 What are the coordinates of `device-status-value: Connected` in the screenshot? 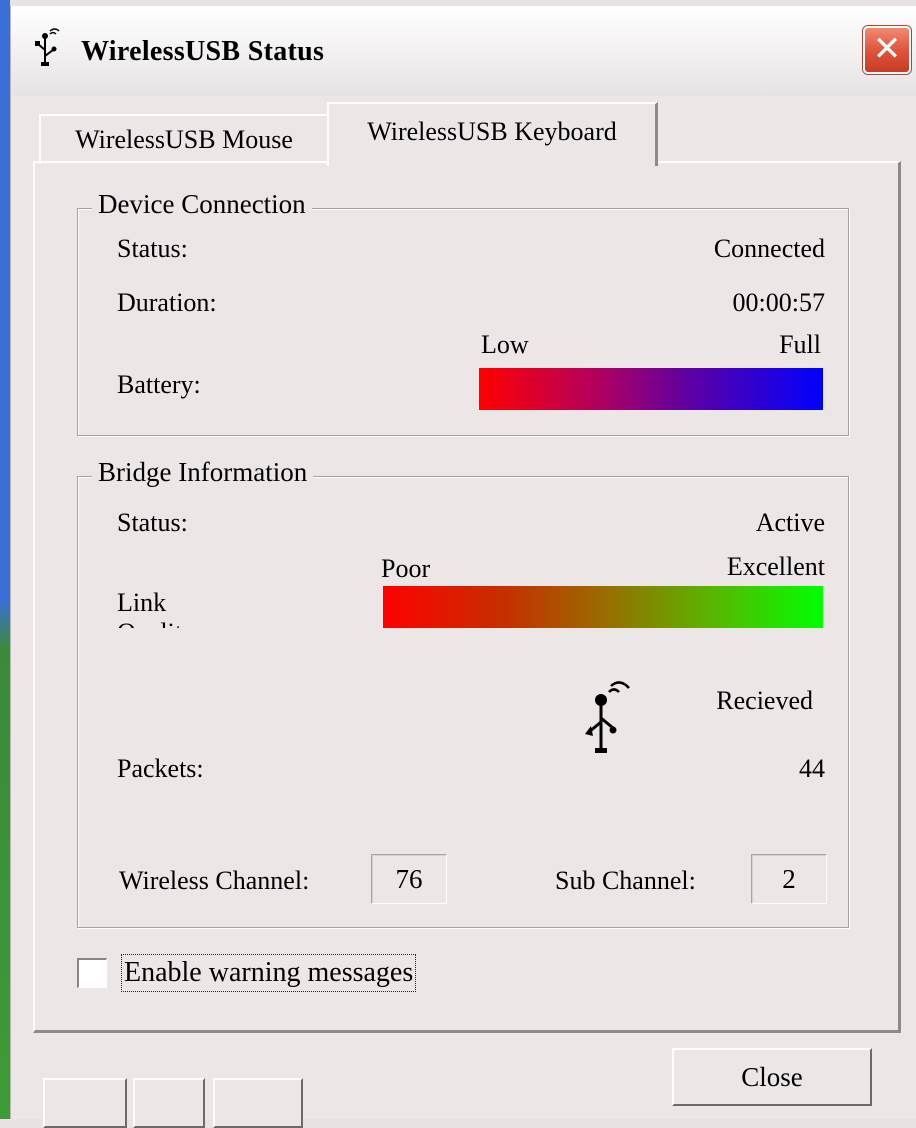 It's located at (769, 248).